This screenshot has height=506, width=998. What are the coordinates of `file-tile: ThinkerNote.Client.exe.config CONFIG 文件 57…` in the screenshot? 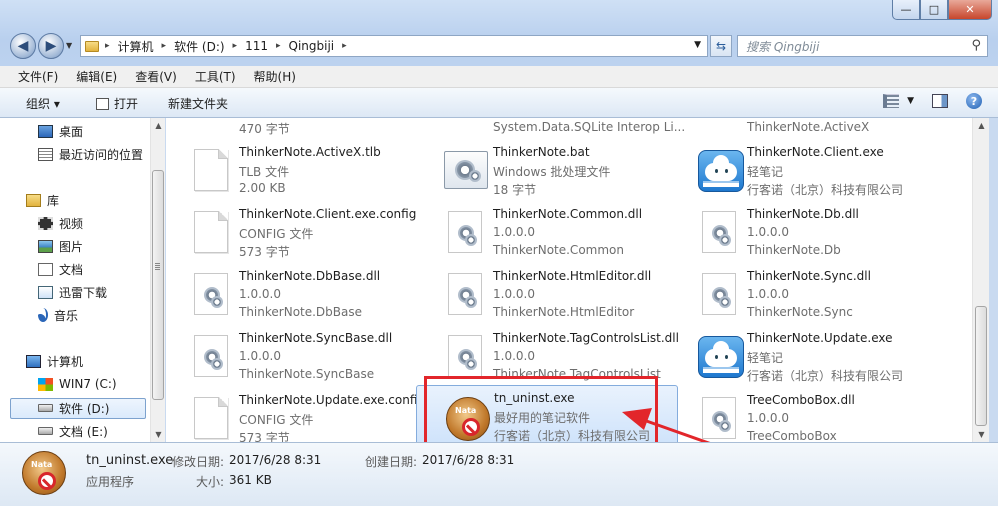 It's located at (291, 231).